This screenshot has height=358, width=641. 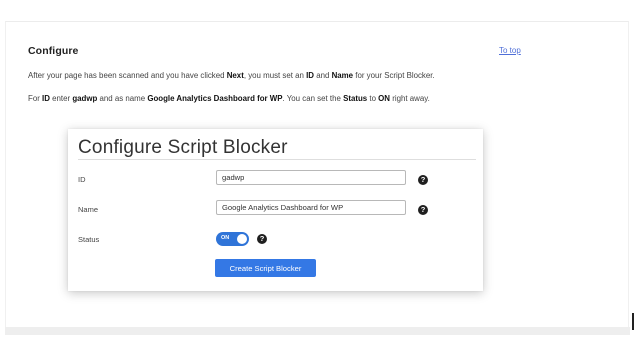 I want to click on text: and, so click(x=323, y=75).